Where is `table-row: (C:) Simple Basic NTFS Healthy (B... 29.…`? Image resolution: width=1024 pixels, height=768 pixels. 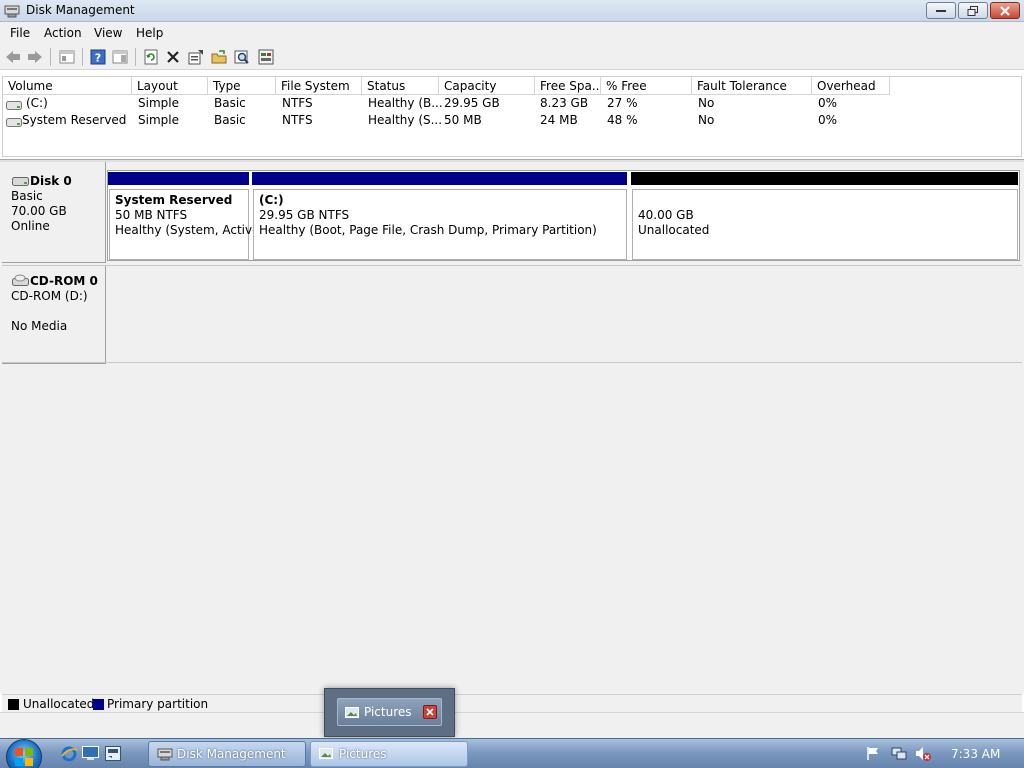 table-row: (C:) Simple Basic NTFS Healthy (B... 29.… is located at coordinates (512, 103).